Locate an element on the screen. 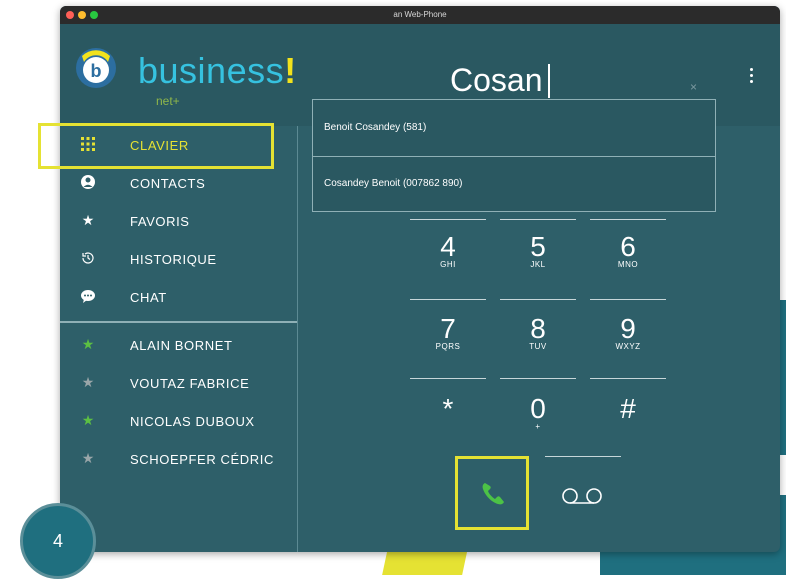  call-button is located at coordinates (492, 493).